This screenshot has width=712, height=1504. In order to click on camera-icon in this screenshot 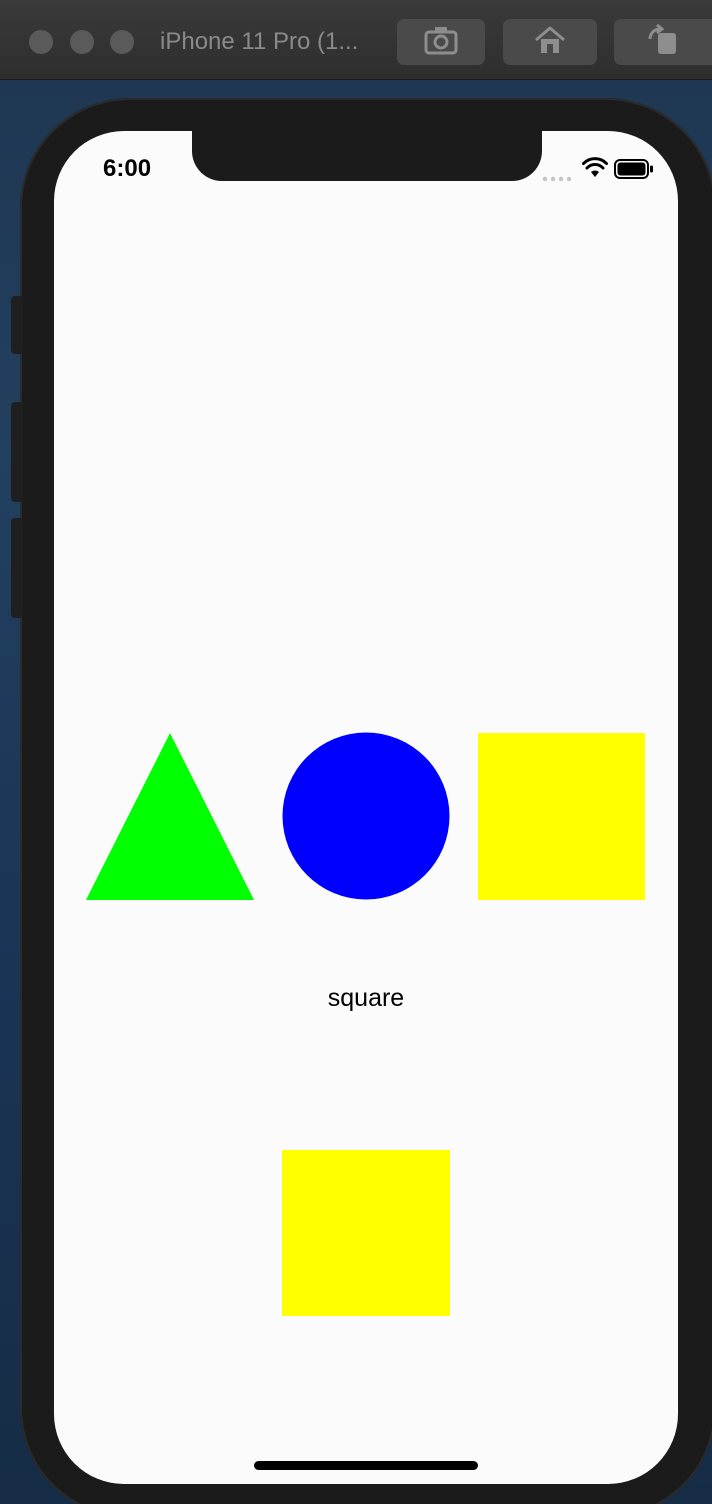, I will do `click(441, 42)`.